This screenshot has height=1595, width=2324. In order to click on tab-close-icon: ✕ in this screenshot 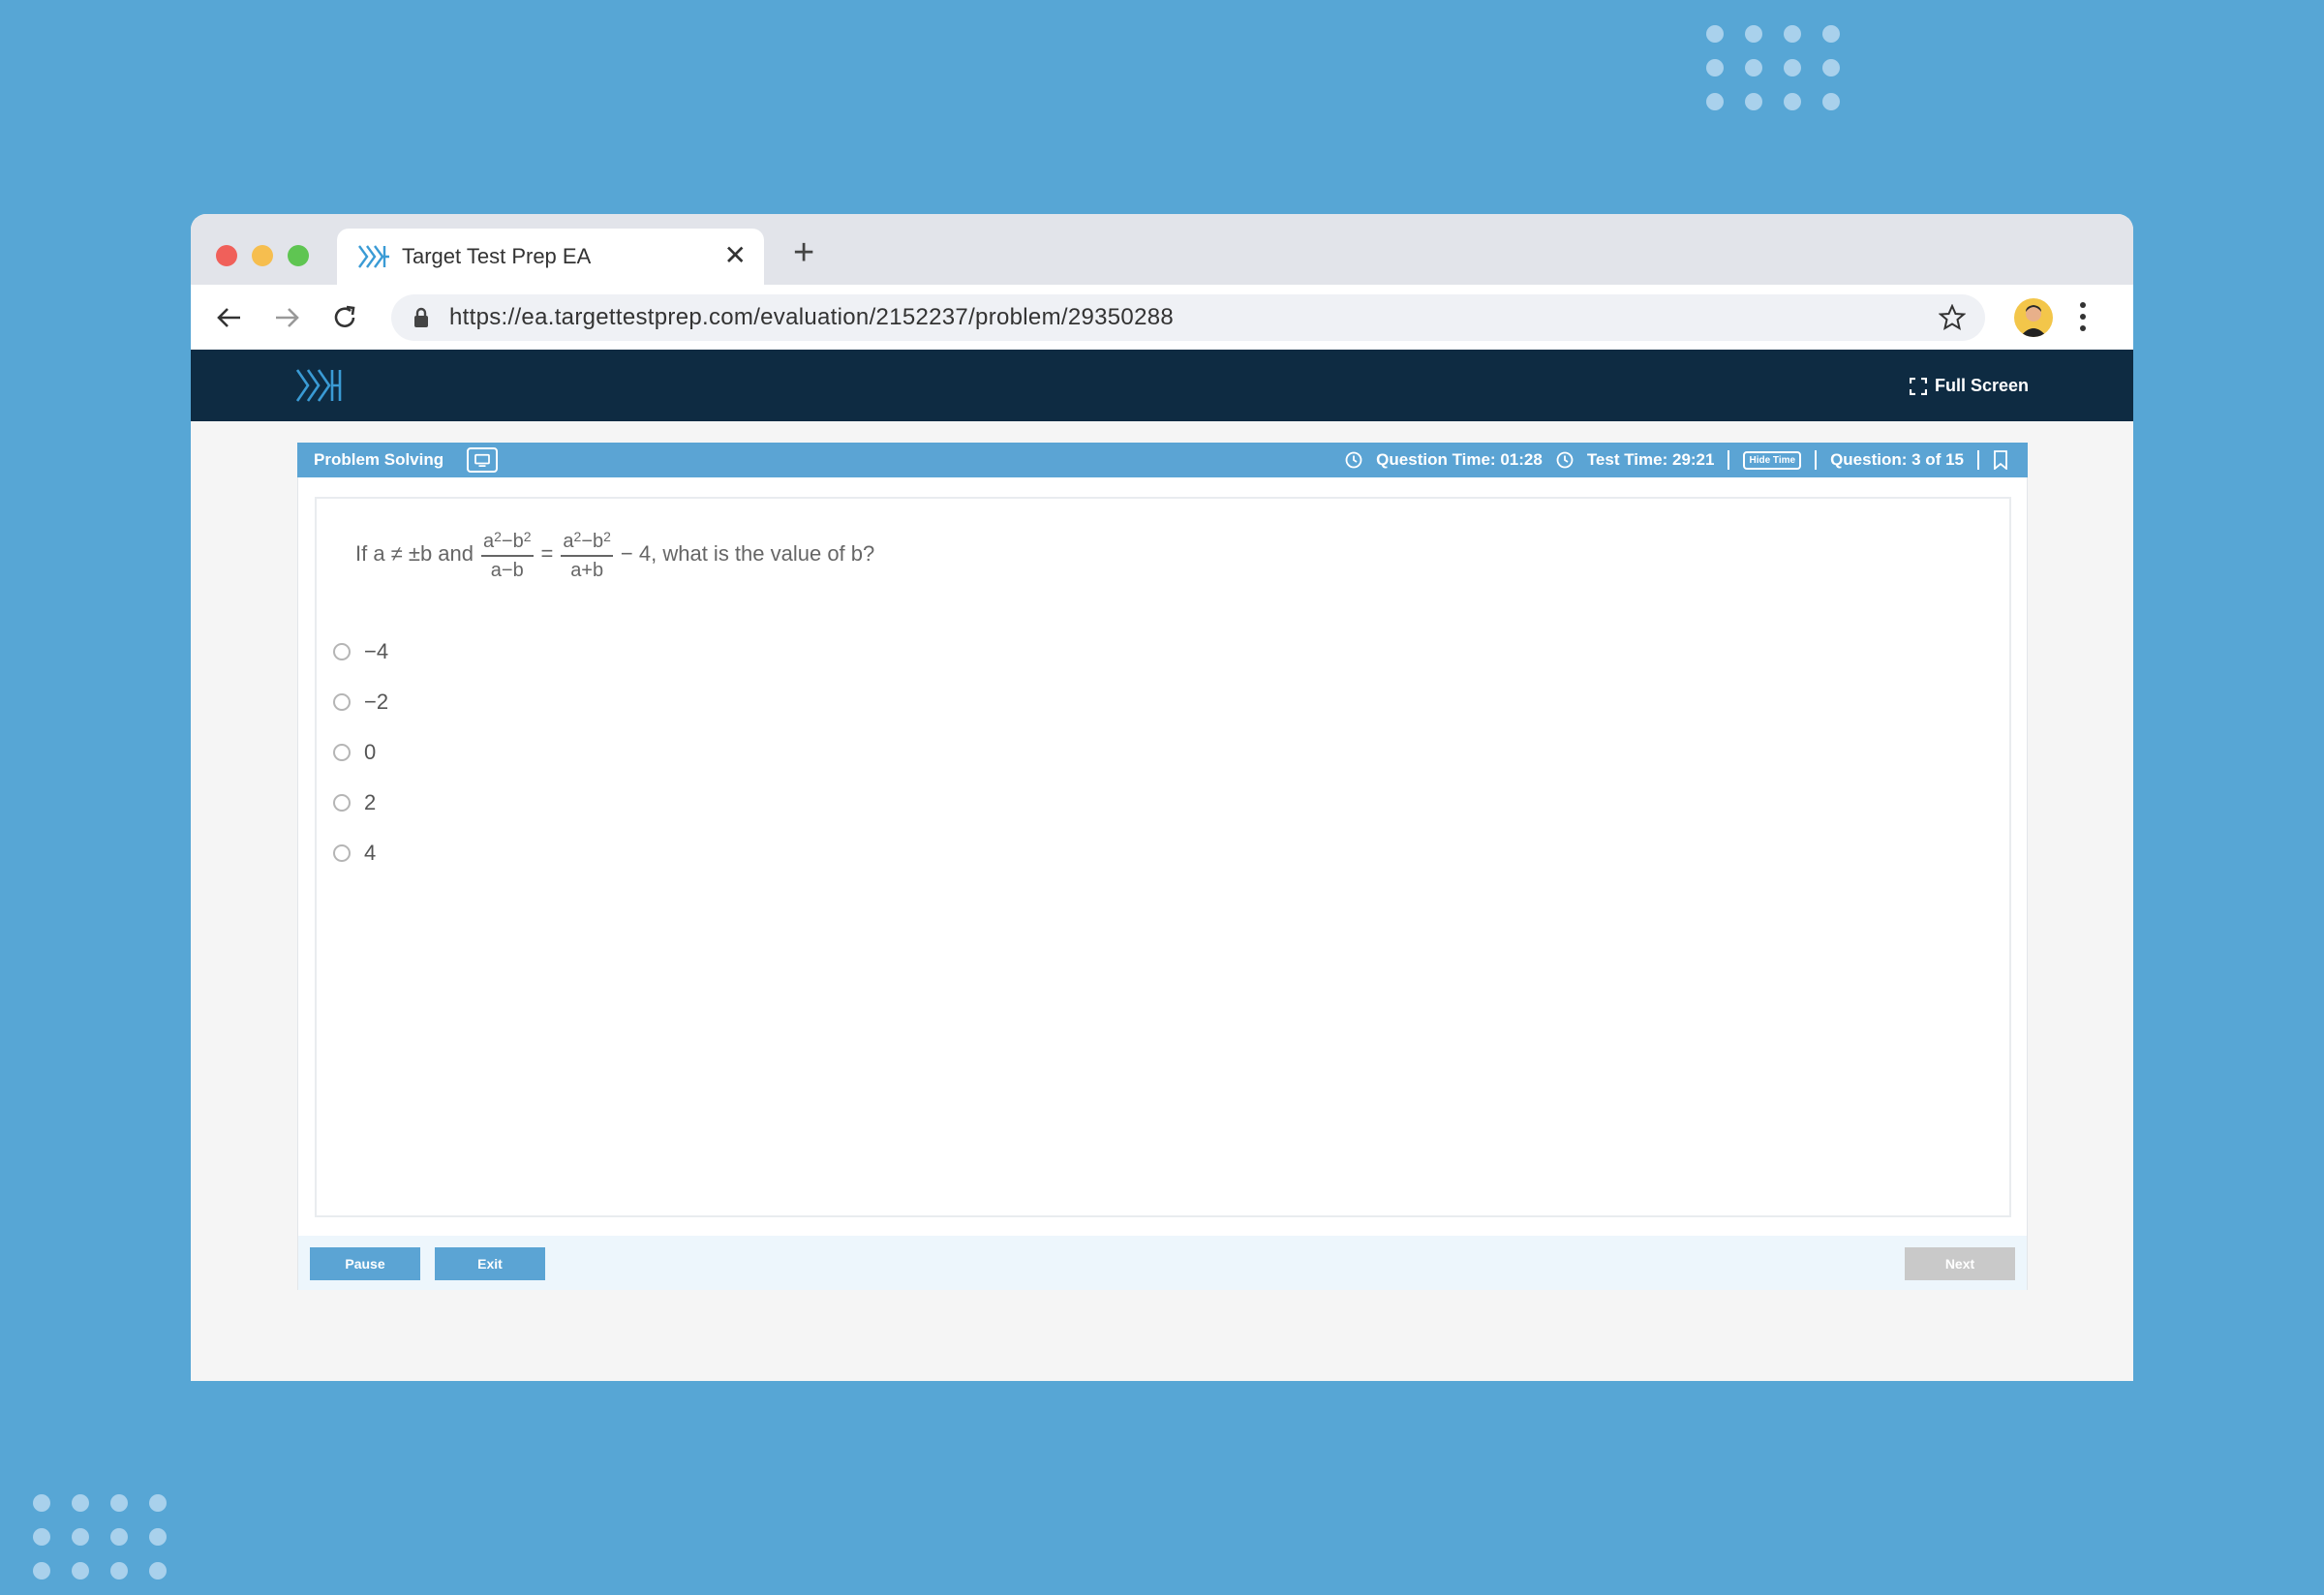, I will do `click(736, 255)`.